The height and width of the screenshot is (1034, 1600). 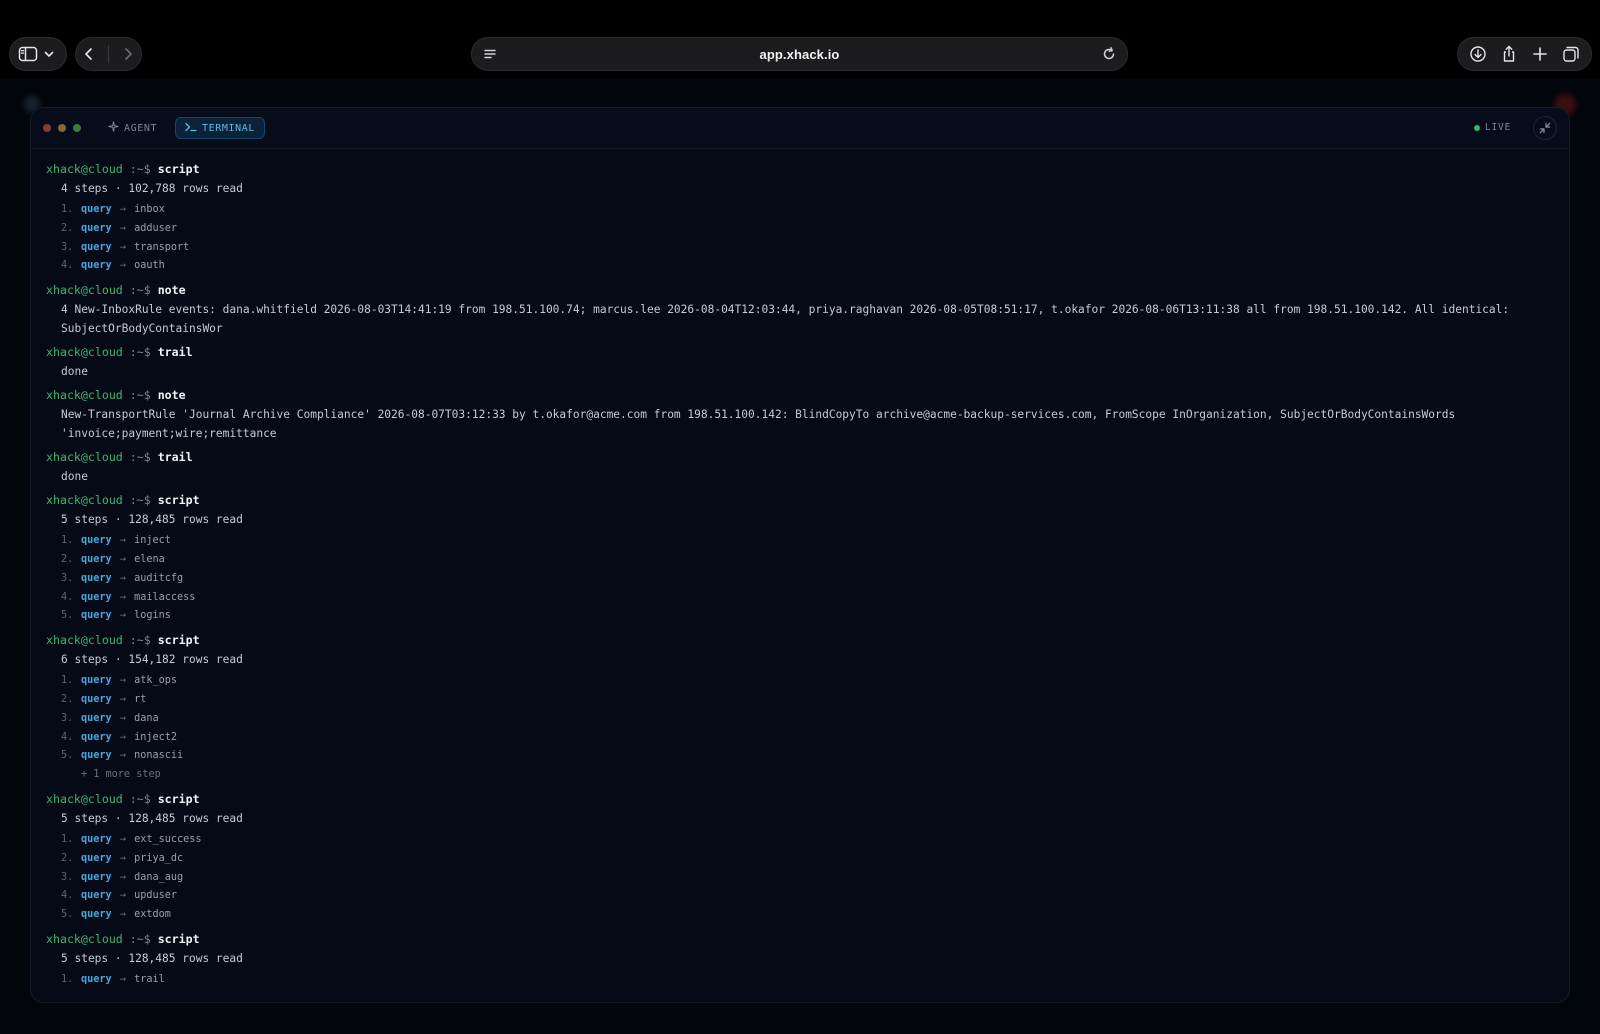 I want to click on step-item: 4. query → mailaccess, so click(x=800, y=598).